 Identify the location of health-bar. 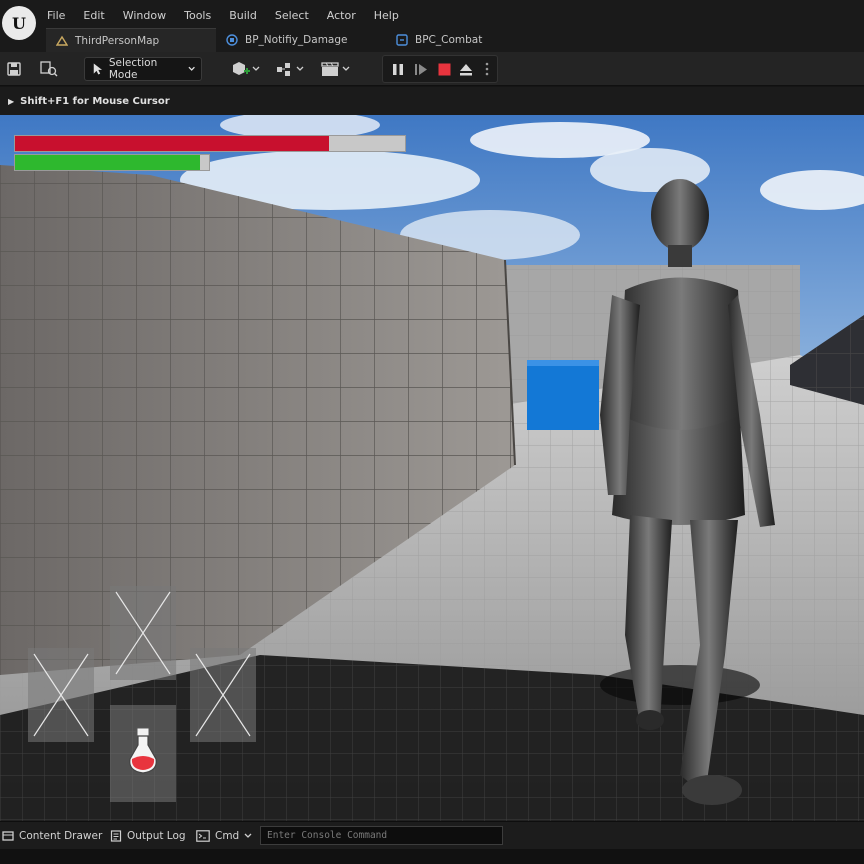
(210, 143).